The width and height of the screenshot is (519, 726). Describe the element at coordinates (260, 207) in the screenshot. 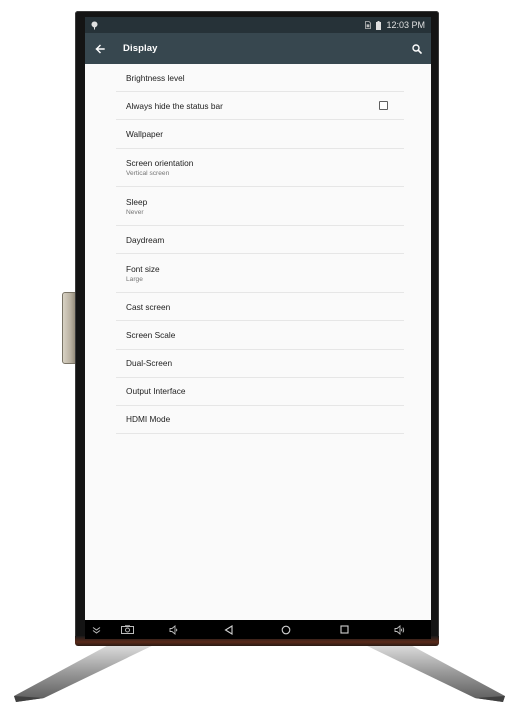

I see `setting-sleep: Sleep Never` at that location.